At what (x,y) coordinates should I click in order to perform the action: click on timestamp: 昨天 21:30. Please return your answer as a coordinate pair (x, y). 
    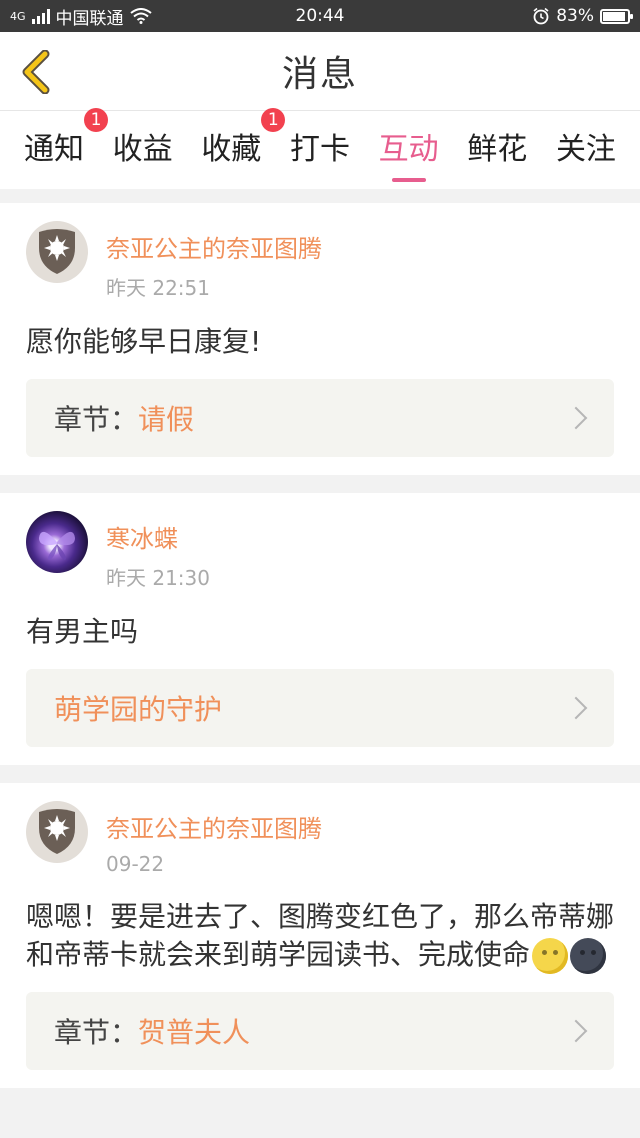
    Looking at the image, I should click on (158, 578).